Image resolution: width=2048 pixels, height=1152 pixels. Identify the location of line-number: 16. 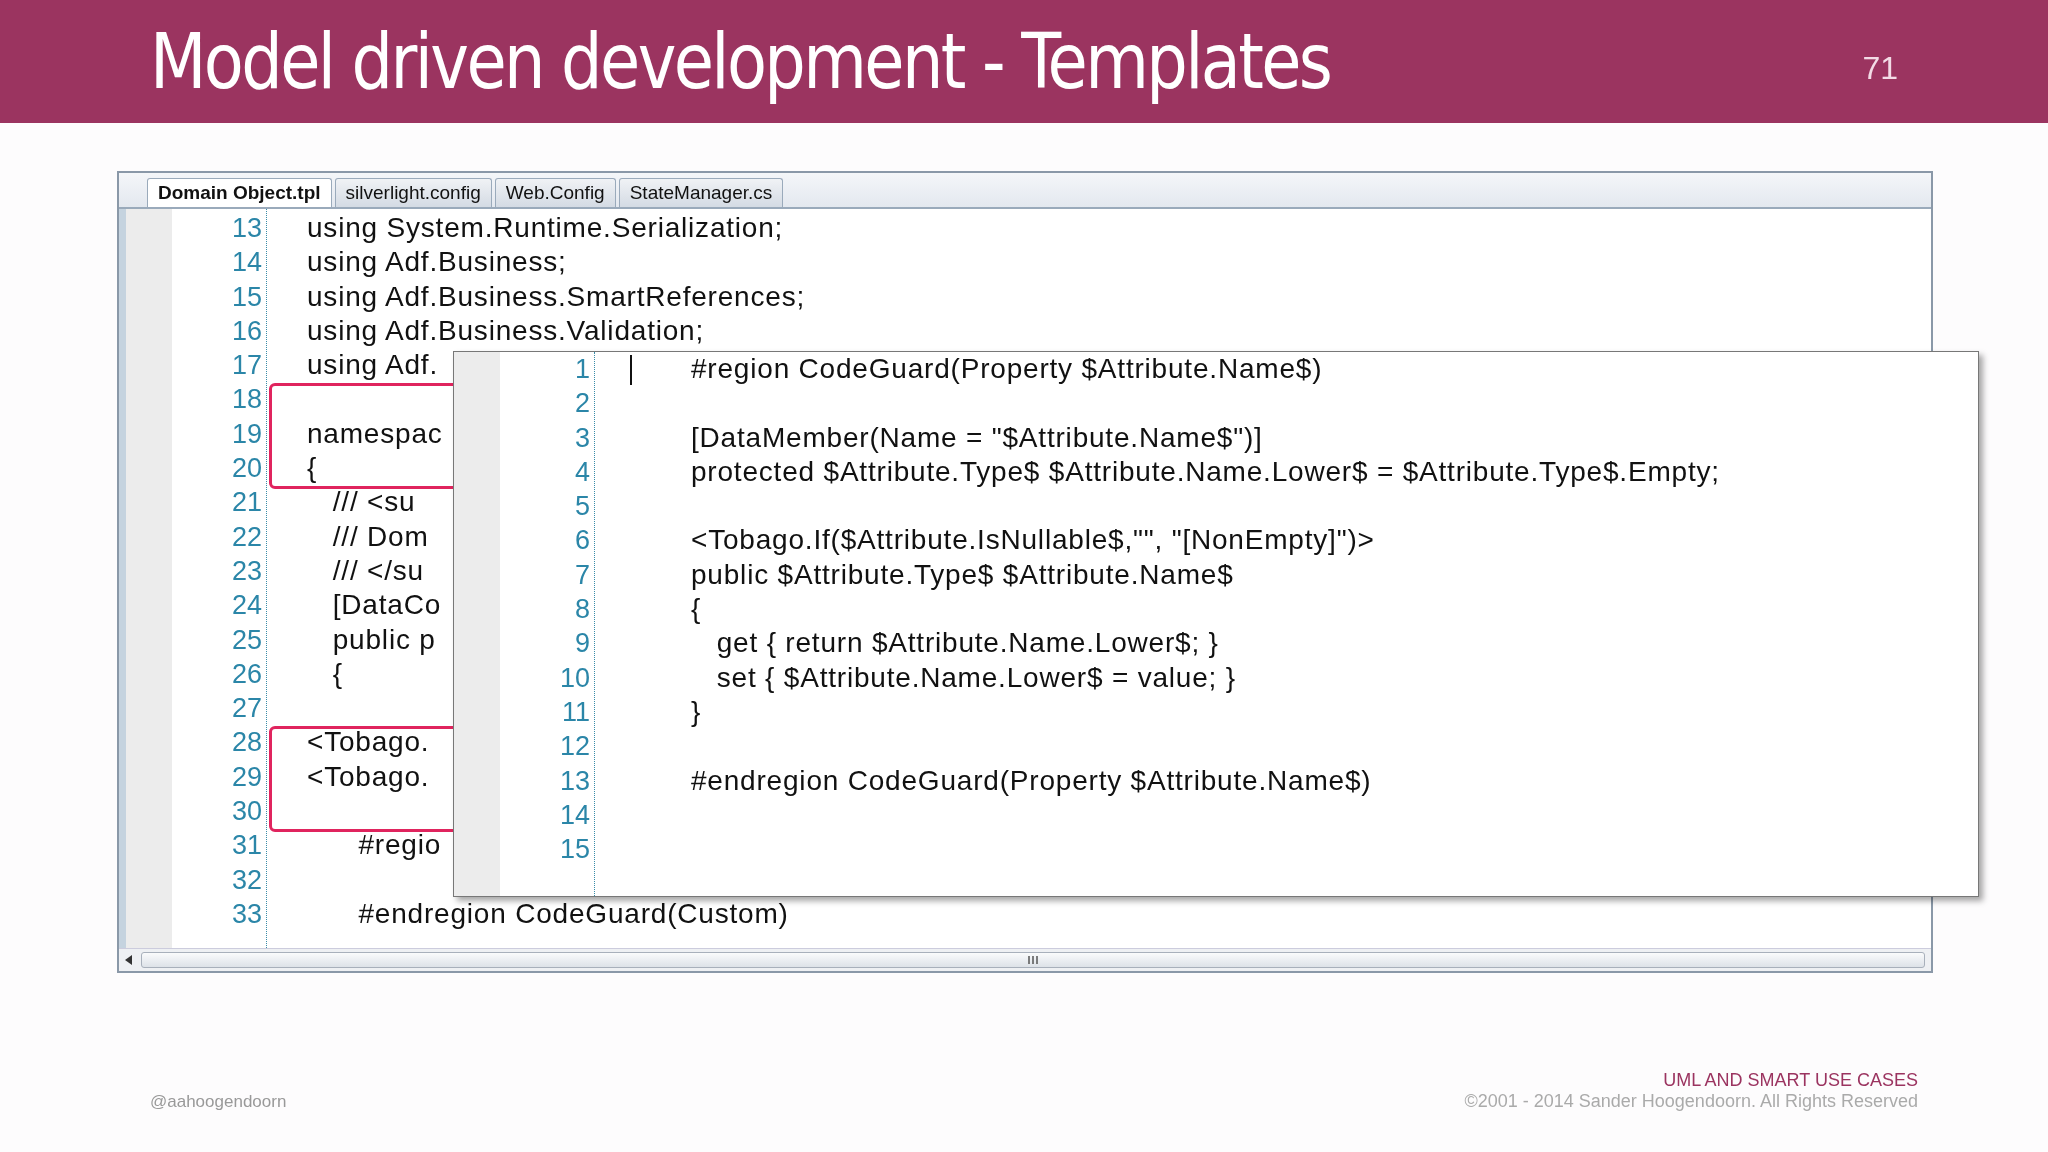
(246, 331).